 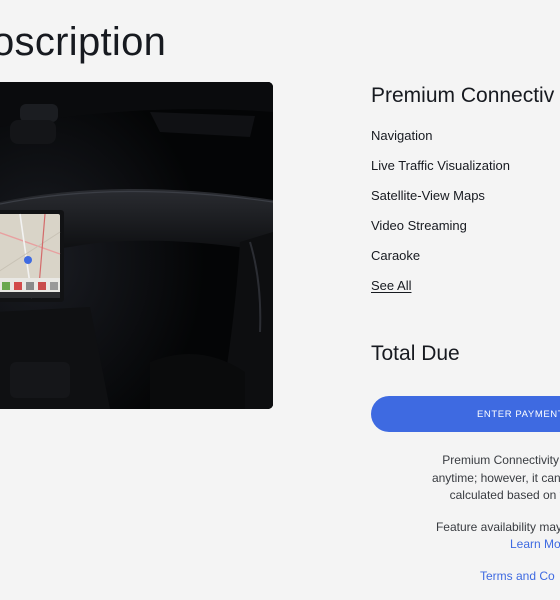 What do you see at coordinates (497, 527) in the screenshot?
I see `disclaimer-line: Feature availability may vary by` at bounding box center [497, 527].